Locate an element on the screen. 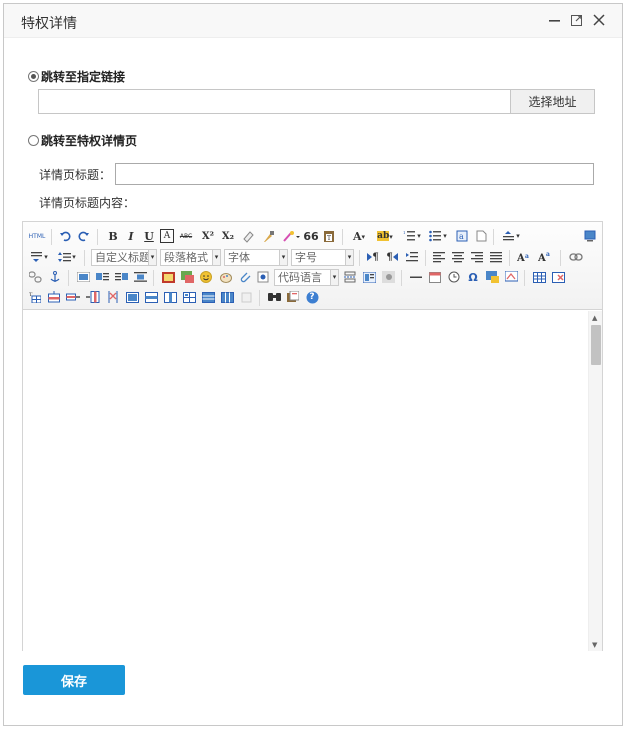 This screenshot has height=729, width=627. backcolor-button: ab ▾ is located at coordinates (385, 236).